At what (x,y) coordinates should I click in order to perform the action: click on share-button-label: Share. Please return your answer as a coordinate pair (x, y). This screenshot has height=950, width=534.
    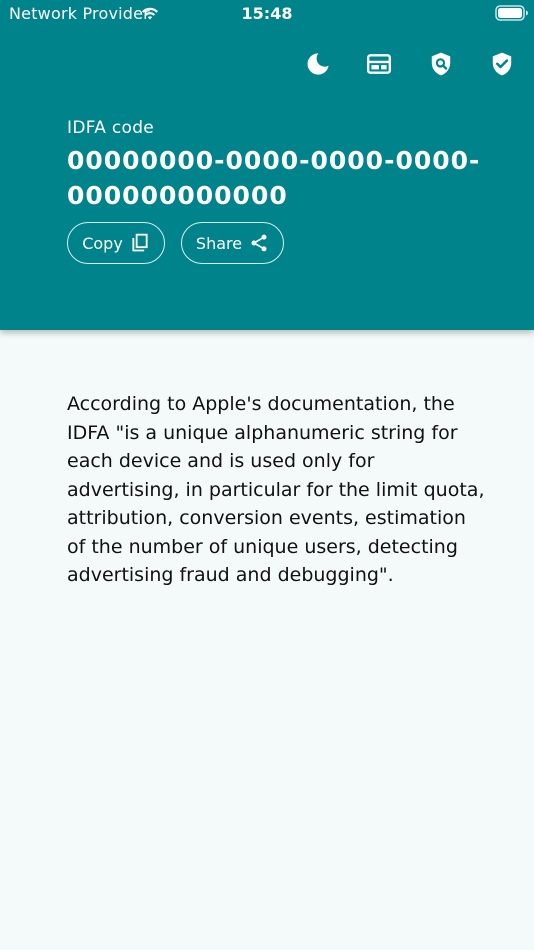
    Looking at the image, I should click on (219, 243).